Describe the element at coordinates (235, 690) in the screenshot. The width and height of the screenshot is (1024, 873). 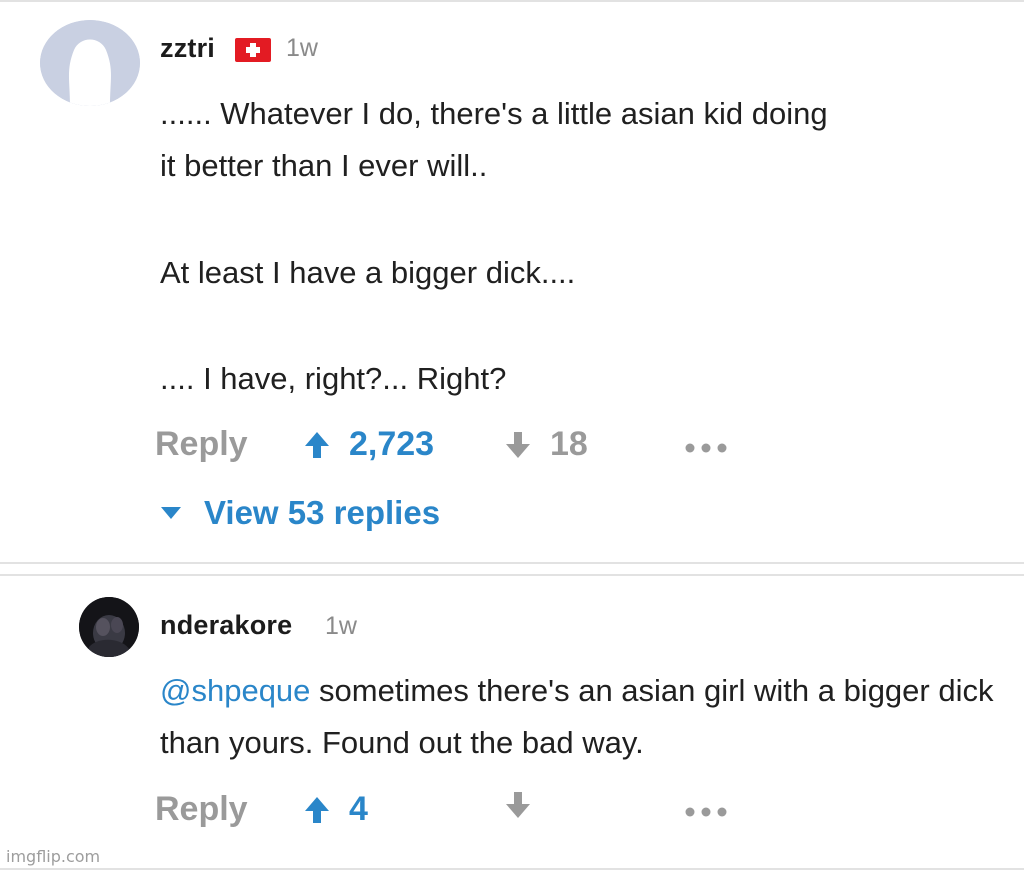
I see `user-mention: @shpeque` at that location.